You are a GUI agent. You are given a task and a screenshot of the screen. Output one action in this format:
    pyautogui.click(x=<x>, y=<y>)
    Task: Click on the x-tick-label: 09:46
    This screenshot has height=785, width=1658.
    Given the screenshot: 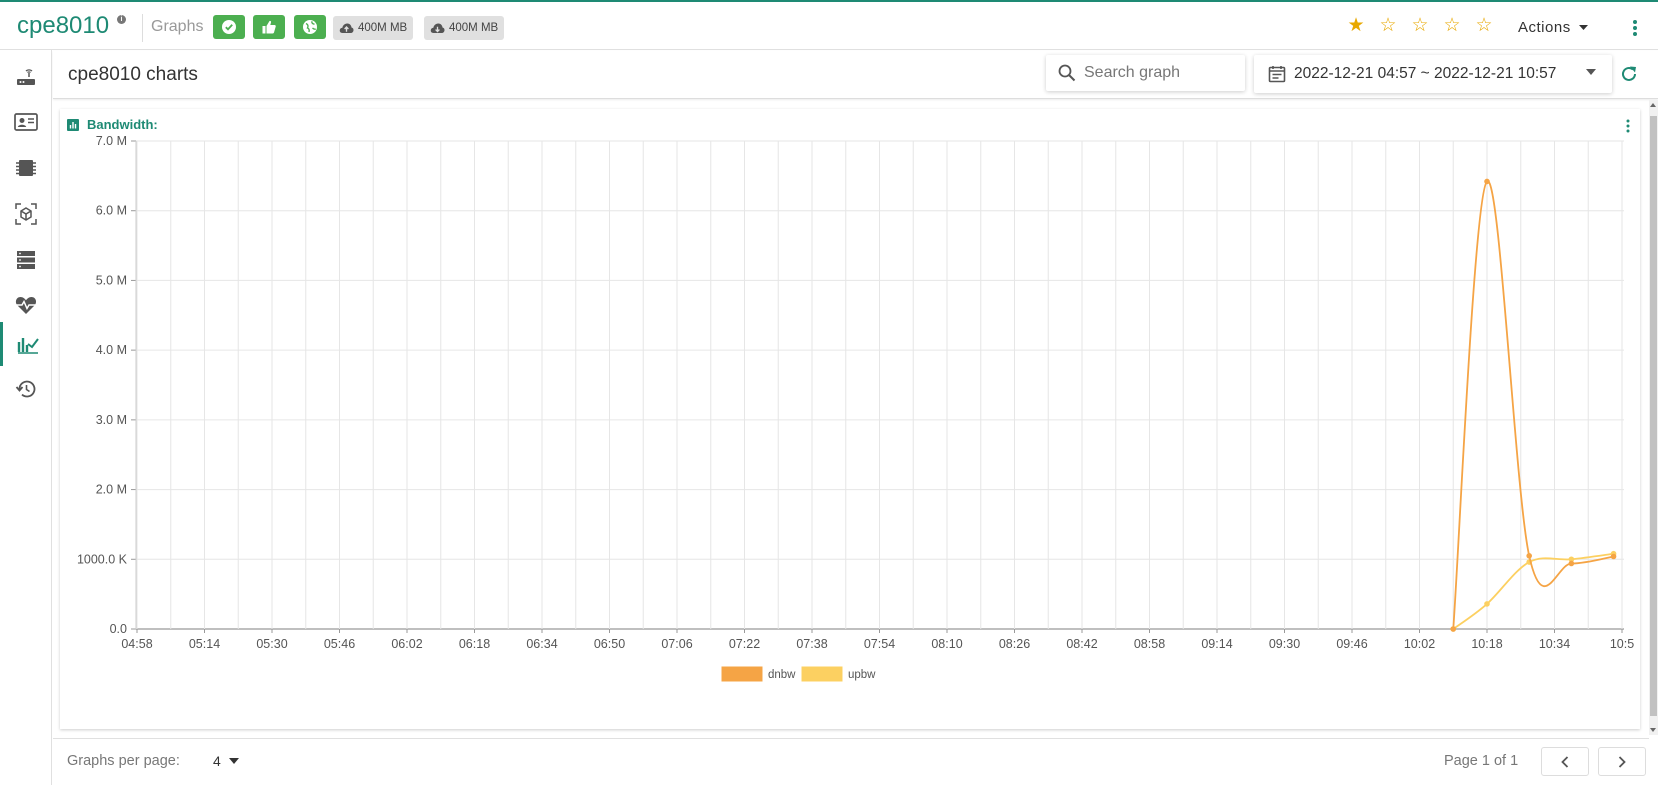 What is the action you would take?
    pyautogui.click(x=1351, y=644)
    